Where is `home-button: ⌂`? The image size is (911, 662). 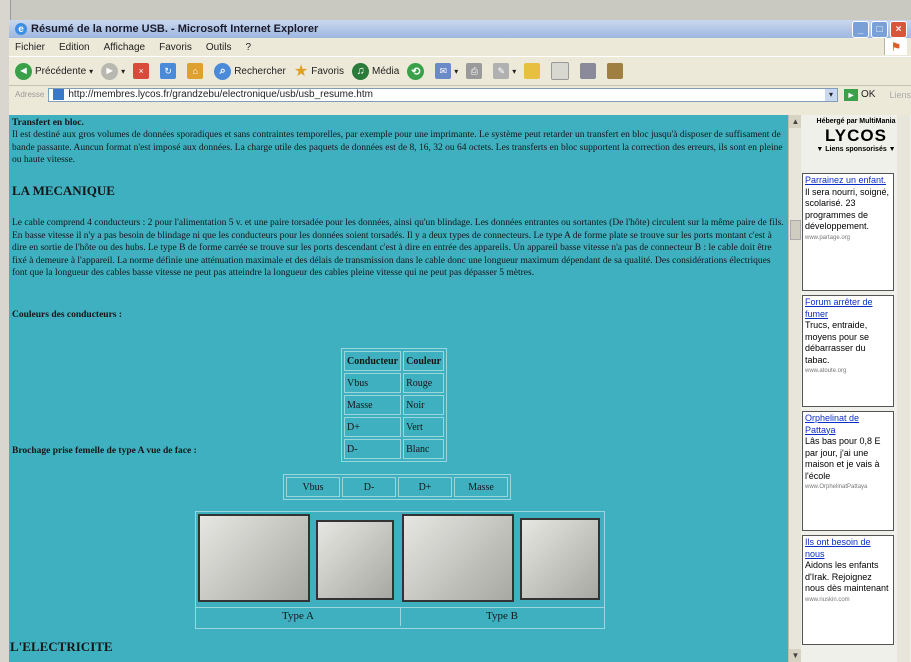
home-button: ⌂ is located at coordinates (196, 71).